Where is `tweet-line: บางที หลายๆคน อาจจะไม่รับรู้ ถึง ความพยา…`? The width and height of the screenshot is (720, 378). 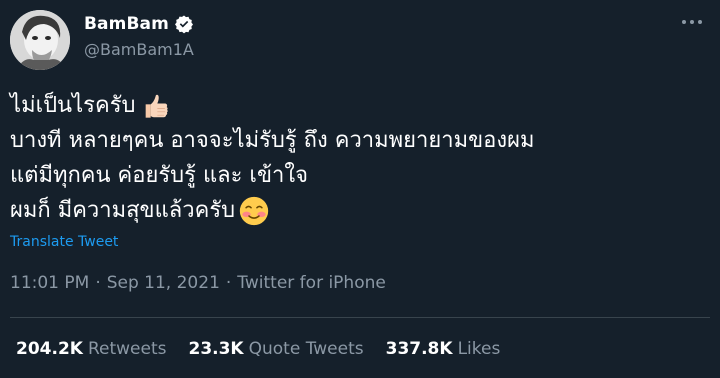 tweet-line: บางที หลายๆคน อาจจะไม่รับรู้ ถึง ความพยา… is located at coordinates (355, 140).